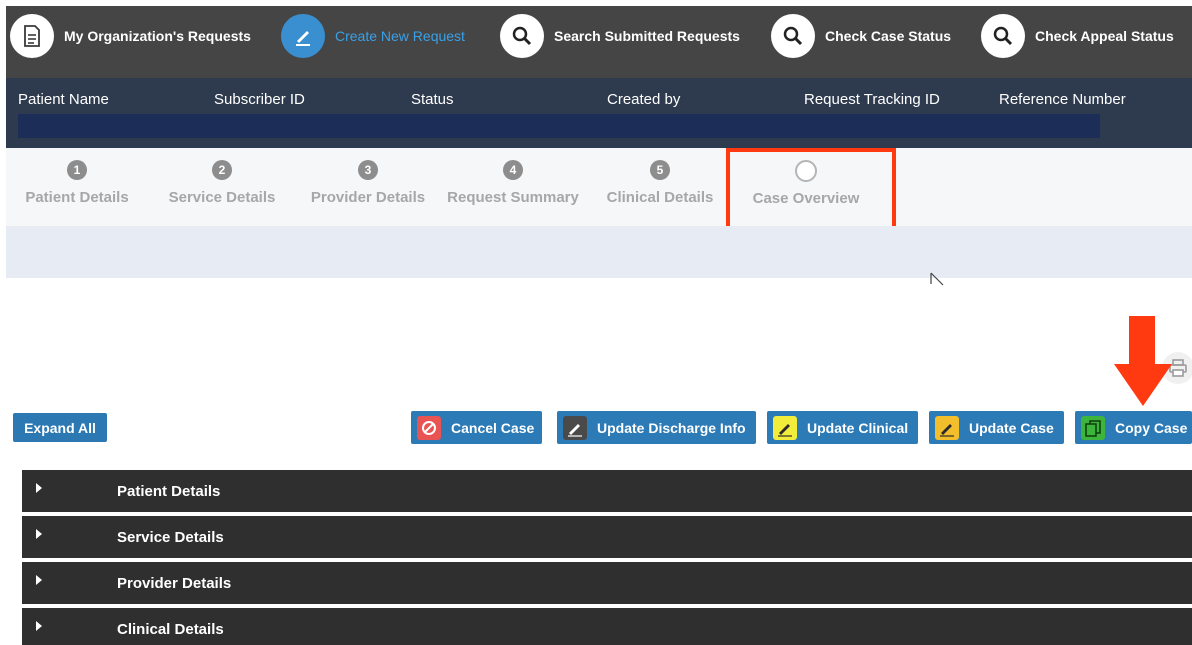 Image resolution: width=1192 pixels, height=645 pixels. I want to click on case-overview-highlight, so click(811, 192).